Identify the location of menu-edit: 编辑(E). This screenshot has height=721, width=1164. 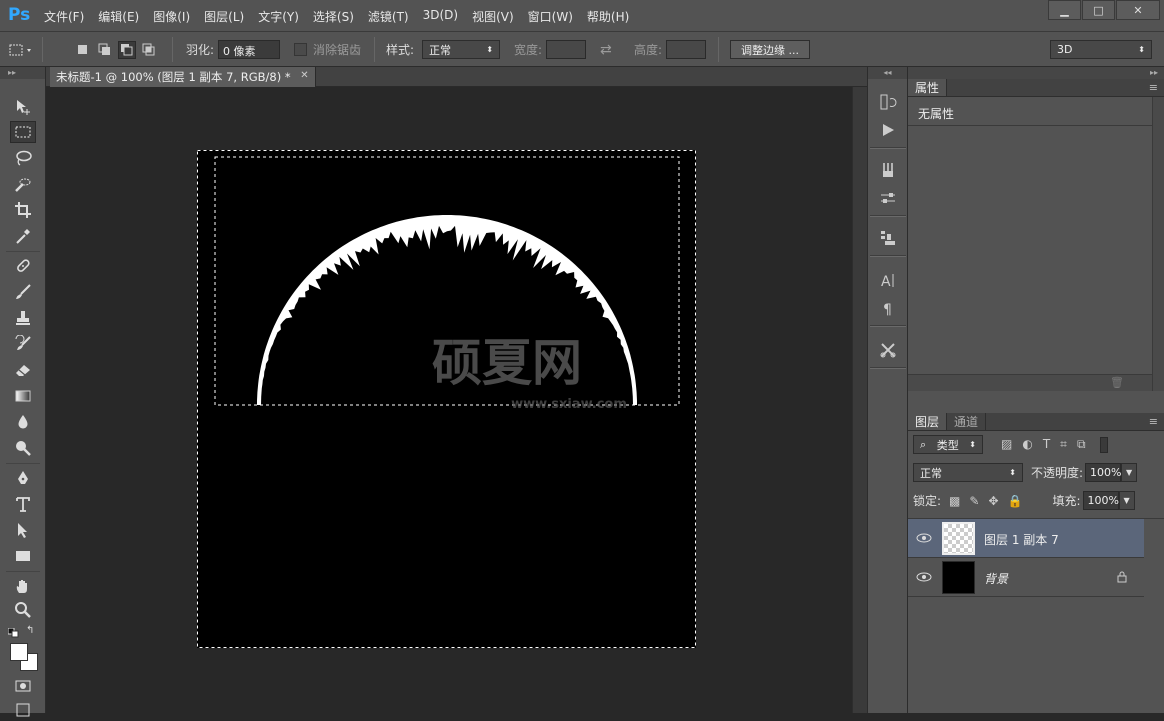
(118, 16).